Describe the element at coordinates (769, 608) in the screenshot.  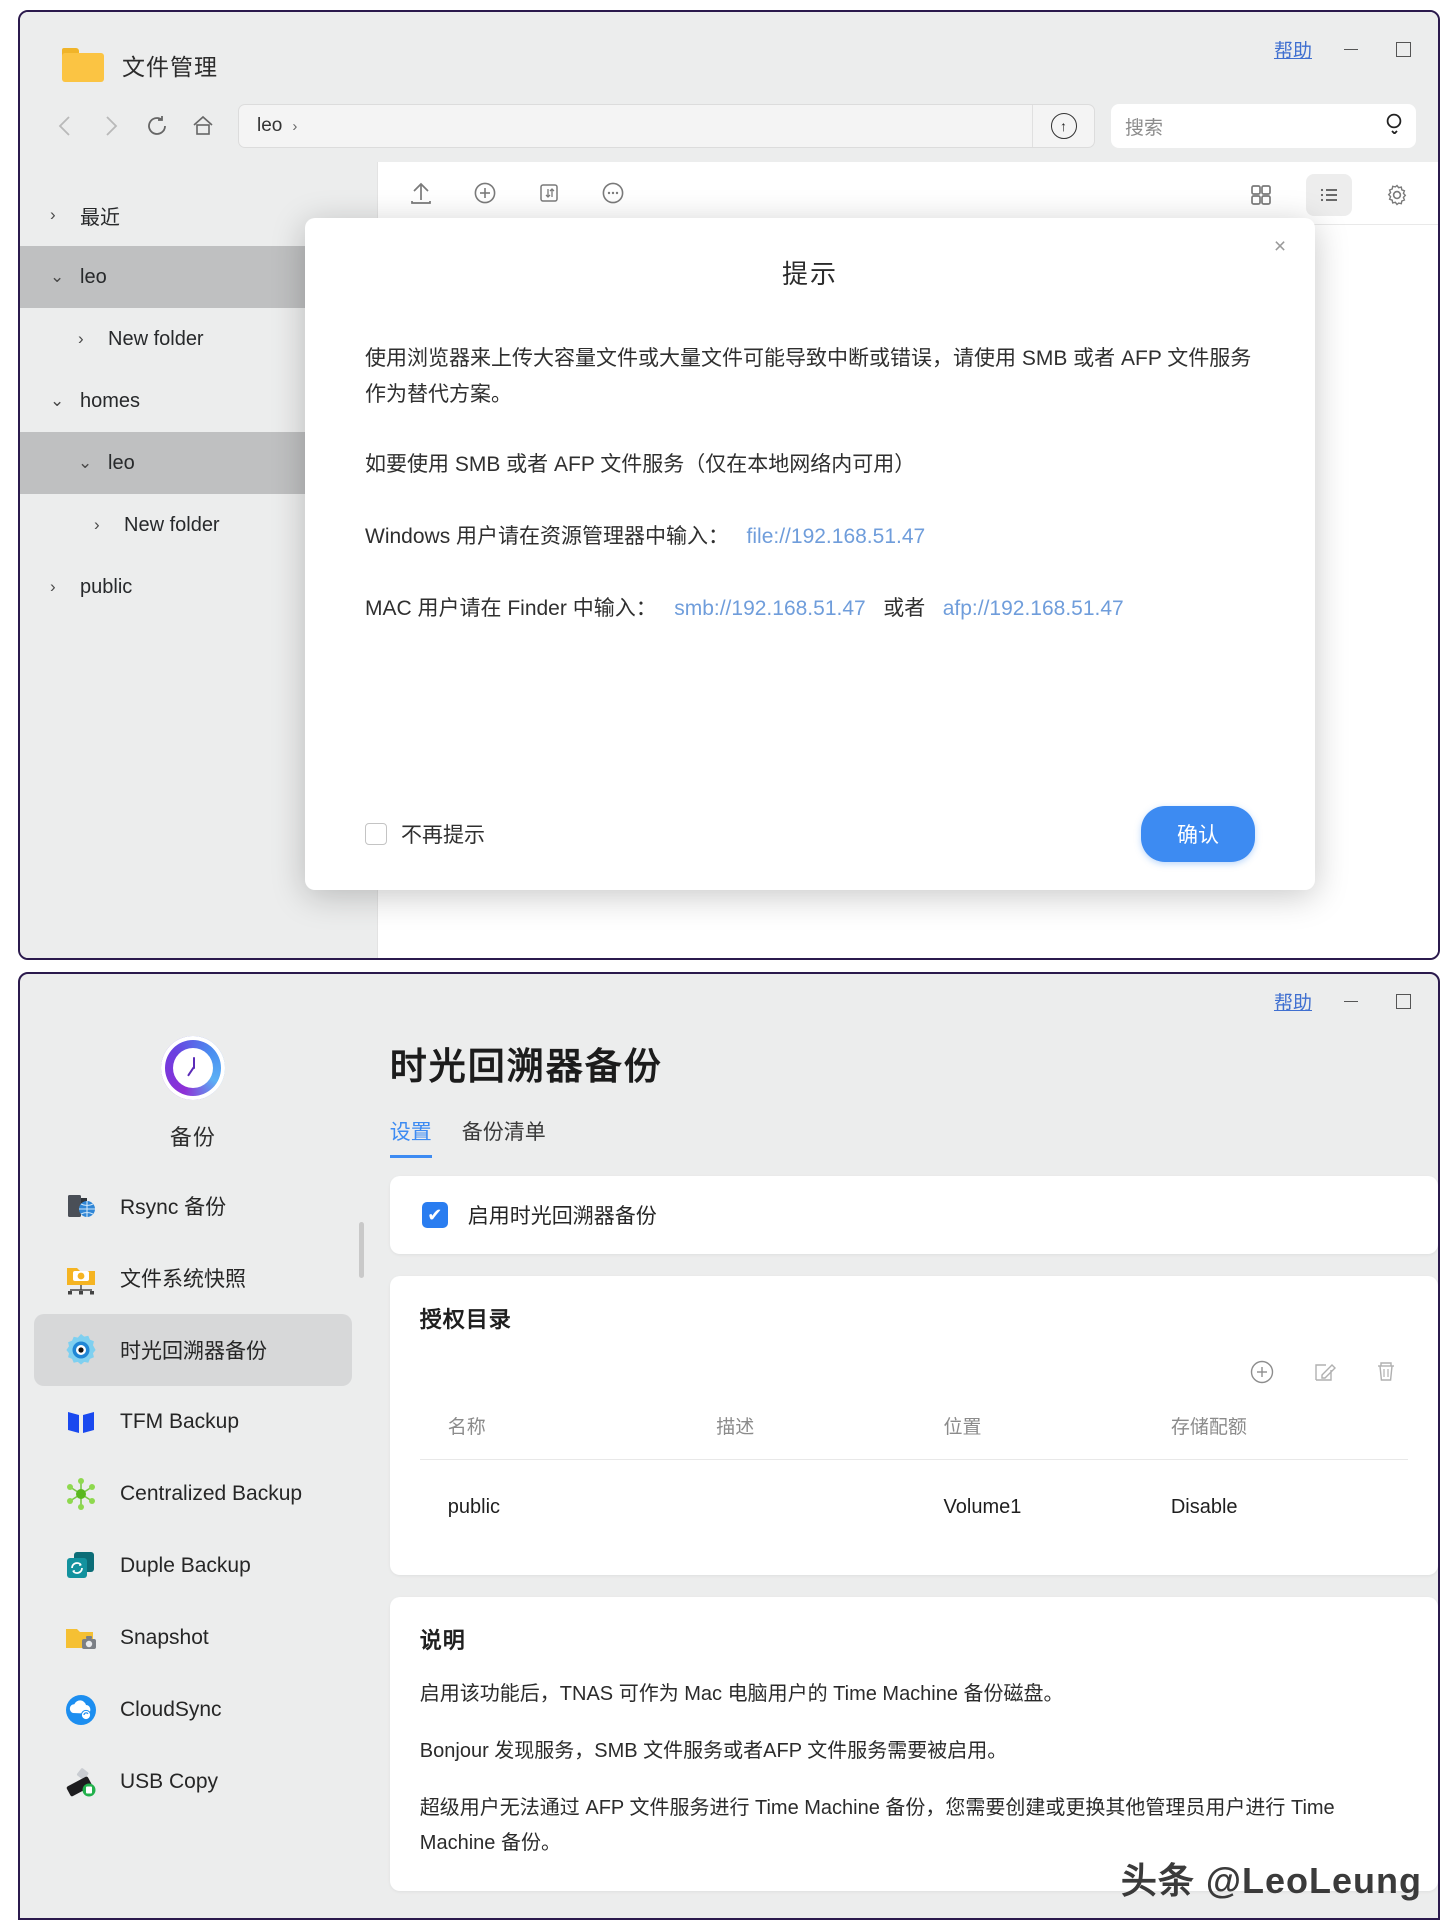
I see `smb-url-link: smb://192.168.51.47` at that location.